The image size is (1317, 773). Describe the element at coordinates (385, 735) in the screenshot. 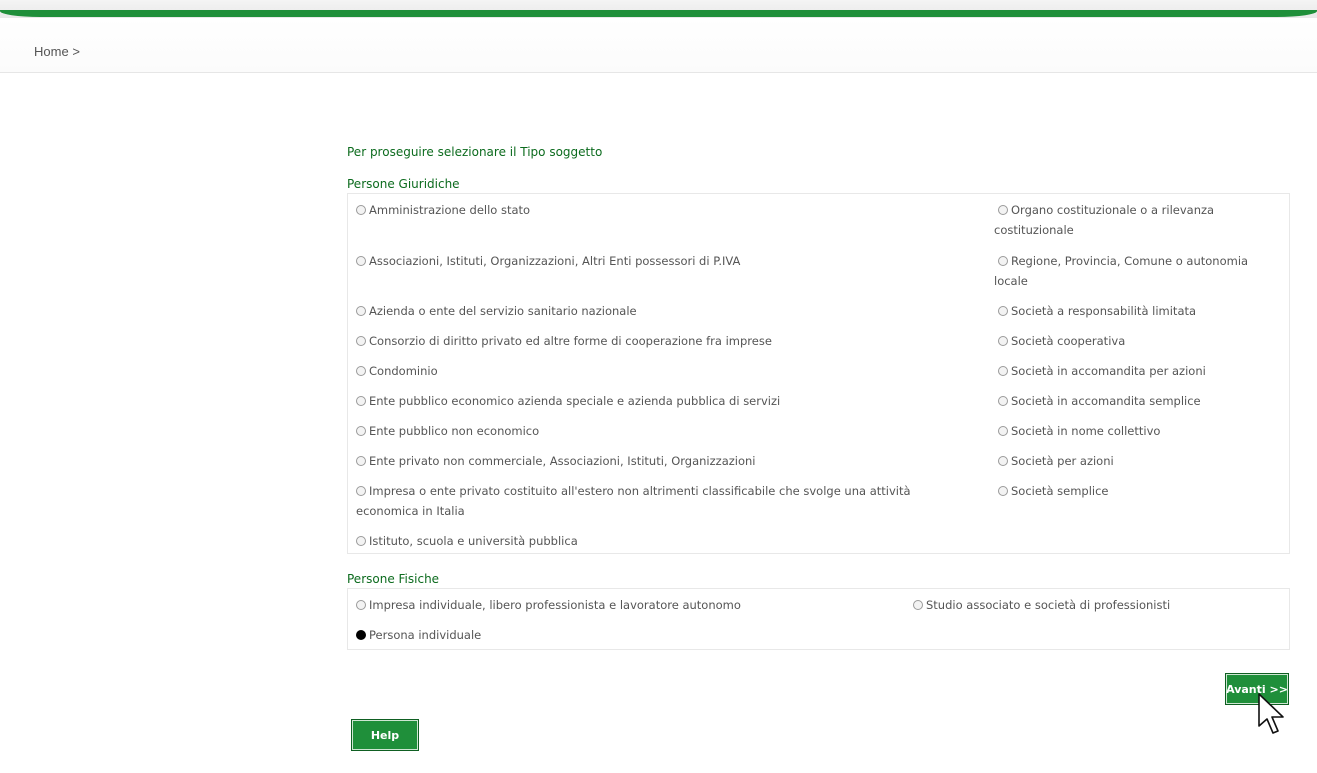

I see `help-button: Help` at that location.